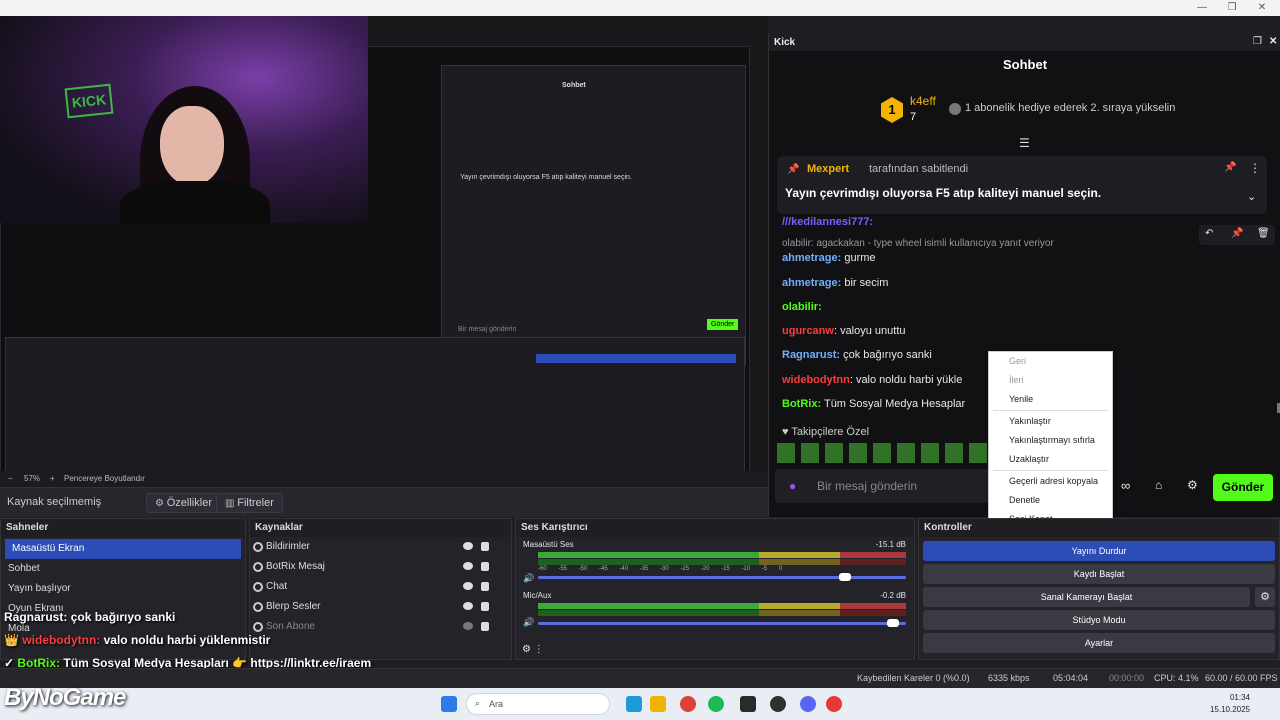 The image size is (1280, 720). What do you see at coordinates (688, 704) in the screenshot?
I see `chrome-icon` at bounding box center [688, 704].